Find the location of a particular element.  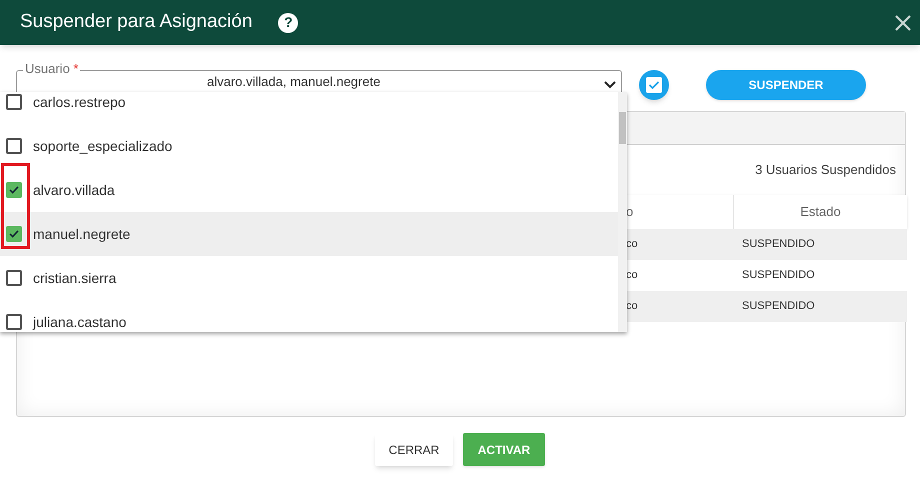

window-title: Suspender para Asignación is located at coordinates (136, 22).